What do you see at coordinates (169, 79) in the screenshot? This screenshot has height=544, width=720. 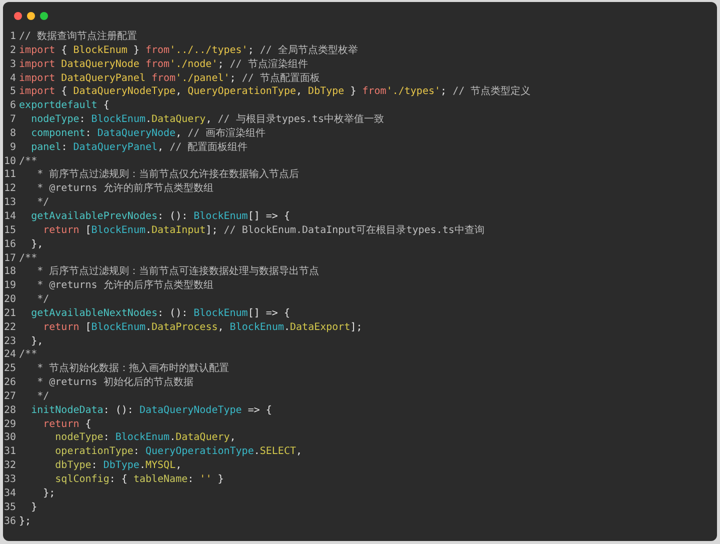 I see `code-line: import DataQueryPanel from'./panel'; // 节点配置面板` at bounding box center [169, 79].